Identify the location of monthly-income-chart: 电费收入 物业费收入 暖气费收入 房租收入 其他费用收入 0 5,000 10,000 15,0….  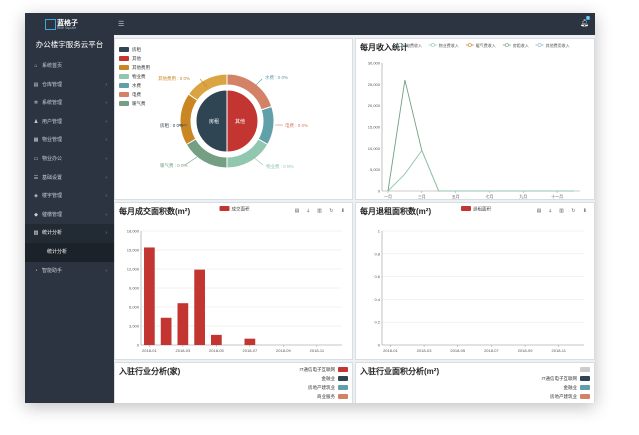
(474, 120).